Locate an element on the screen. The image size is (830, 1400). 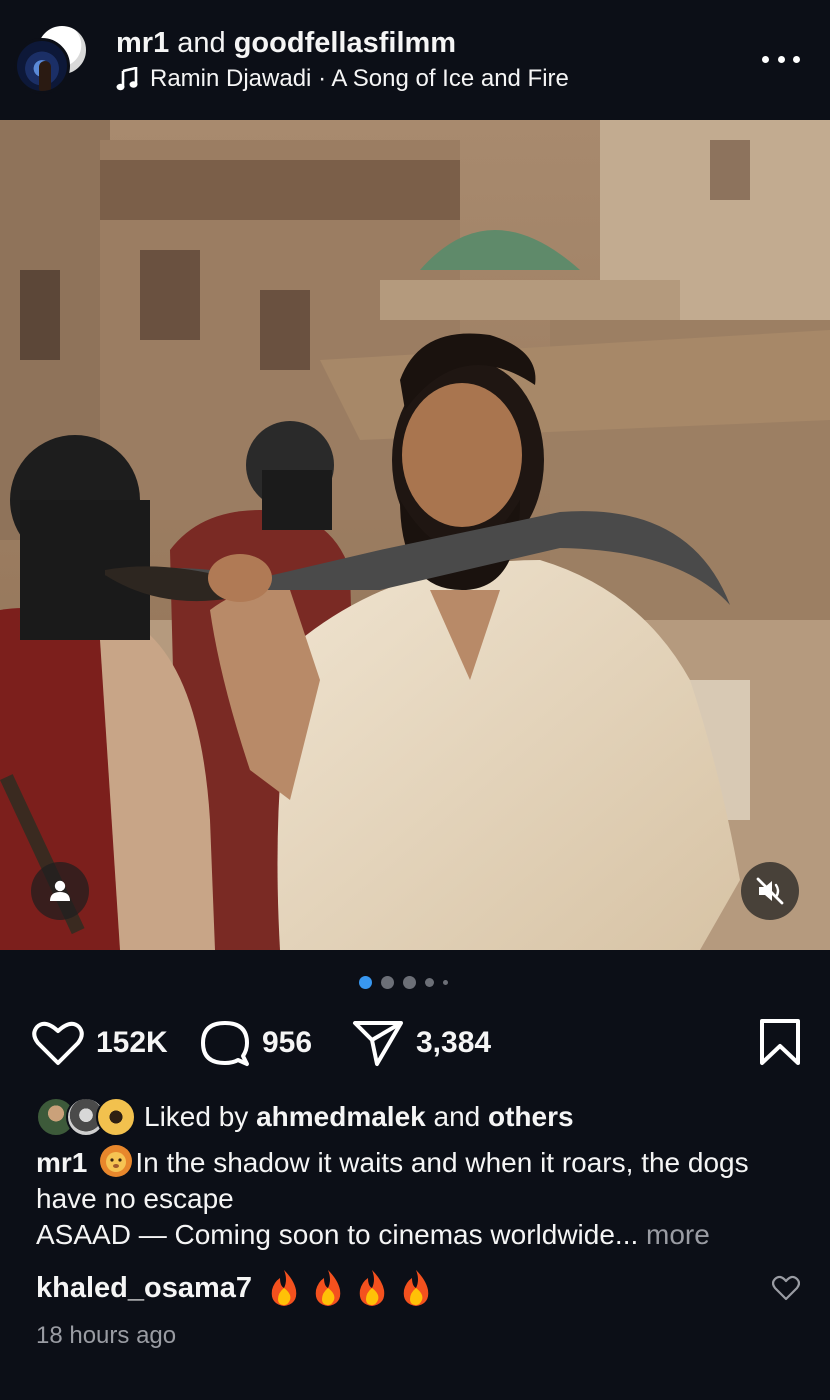
comment-count: 956 is located at coordinates (287, 1042).